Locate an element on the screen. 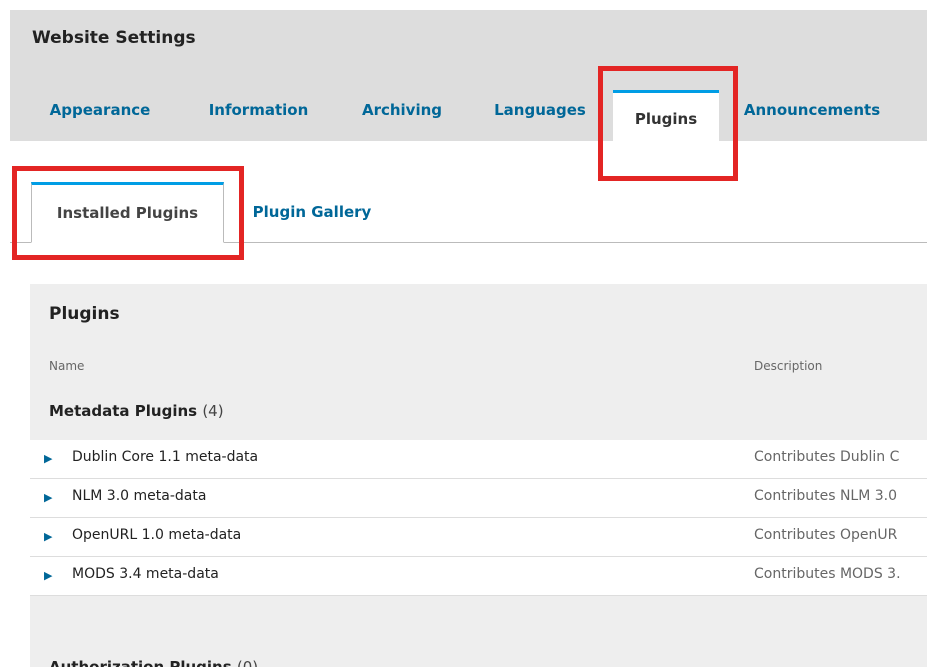  tab-information: Information is located at coordinates (258, 116).